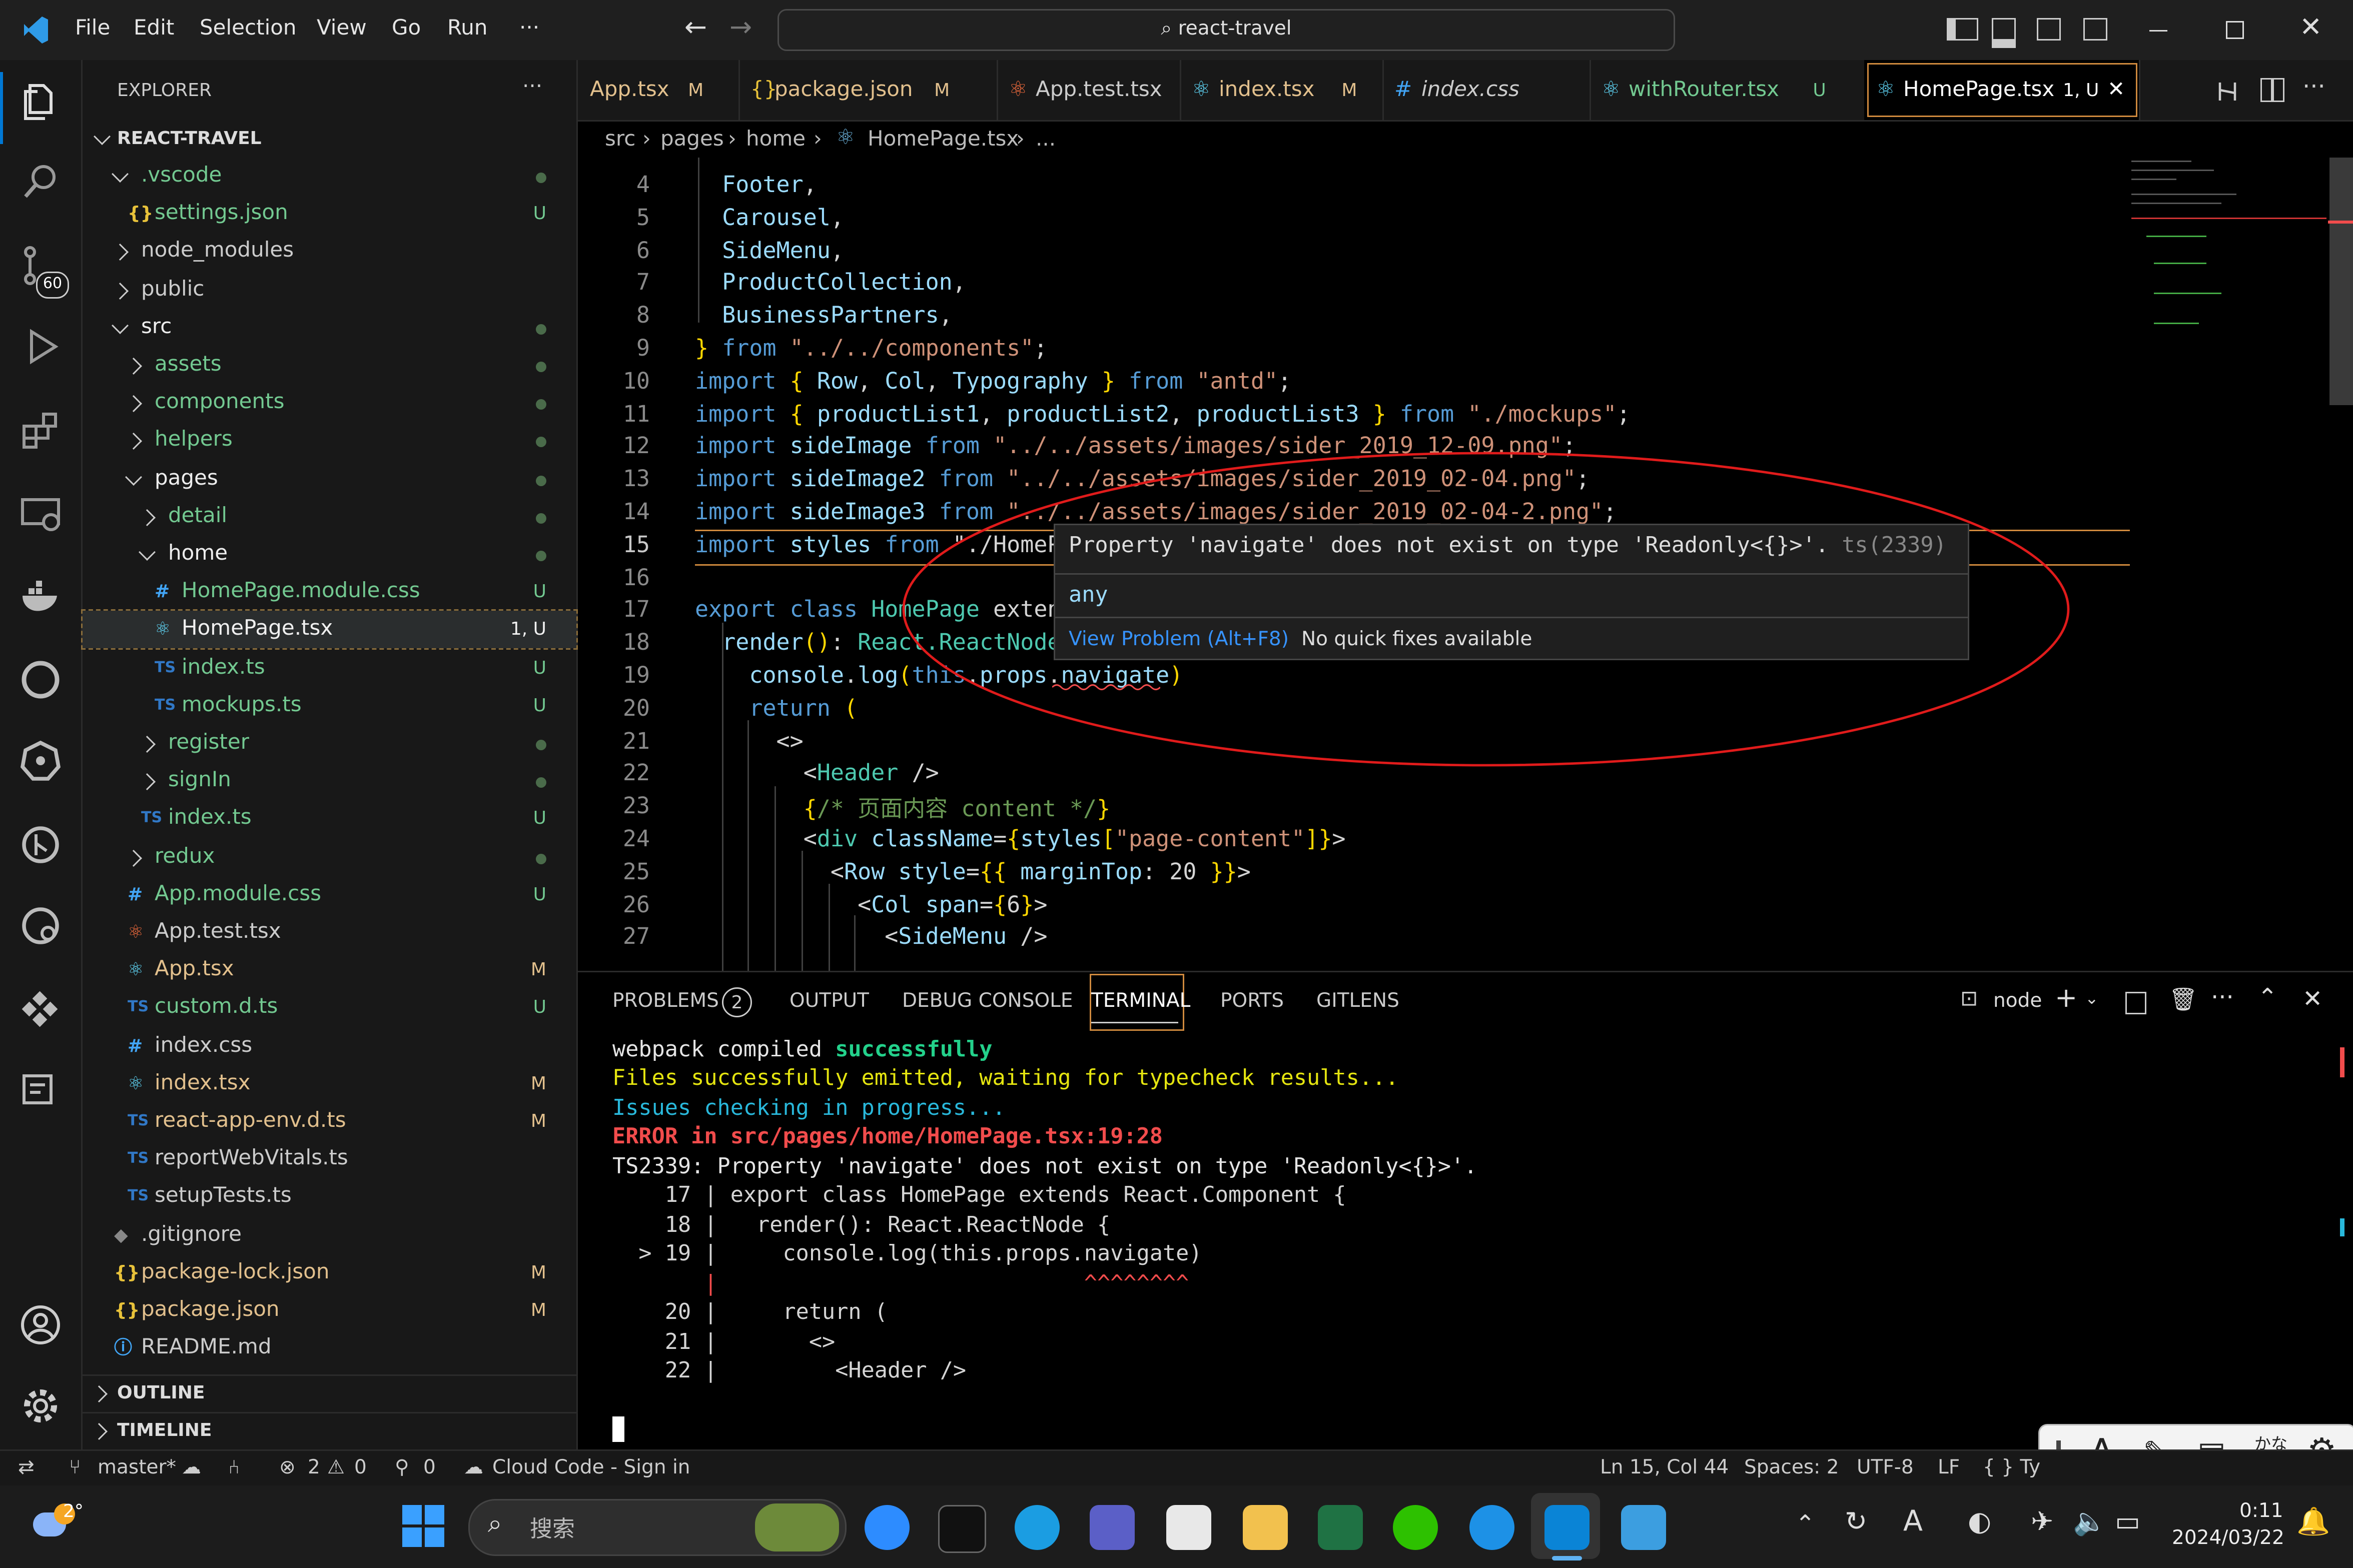 The height and width of the screenshot is (1568, 2353). I want to click on tree-item: register, so click(329, 743).